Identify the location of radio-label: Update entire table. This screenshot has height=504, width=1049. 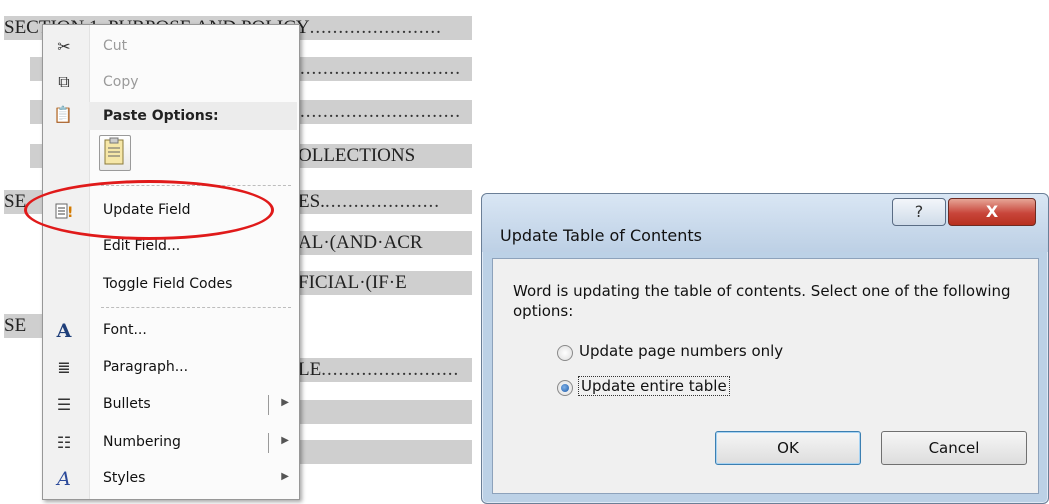
(654, 386).